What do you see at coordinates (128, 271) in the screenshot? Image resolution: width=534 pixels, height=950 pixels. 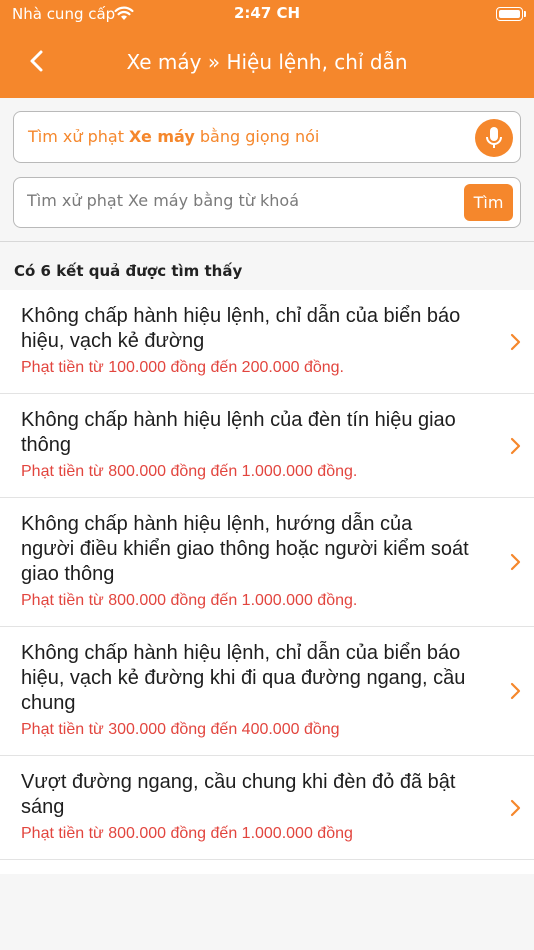 I see `result-count: Có 6 kết quả được tìm thấy` at bounding box center [128, 271].